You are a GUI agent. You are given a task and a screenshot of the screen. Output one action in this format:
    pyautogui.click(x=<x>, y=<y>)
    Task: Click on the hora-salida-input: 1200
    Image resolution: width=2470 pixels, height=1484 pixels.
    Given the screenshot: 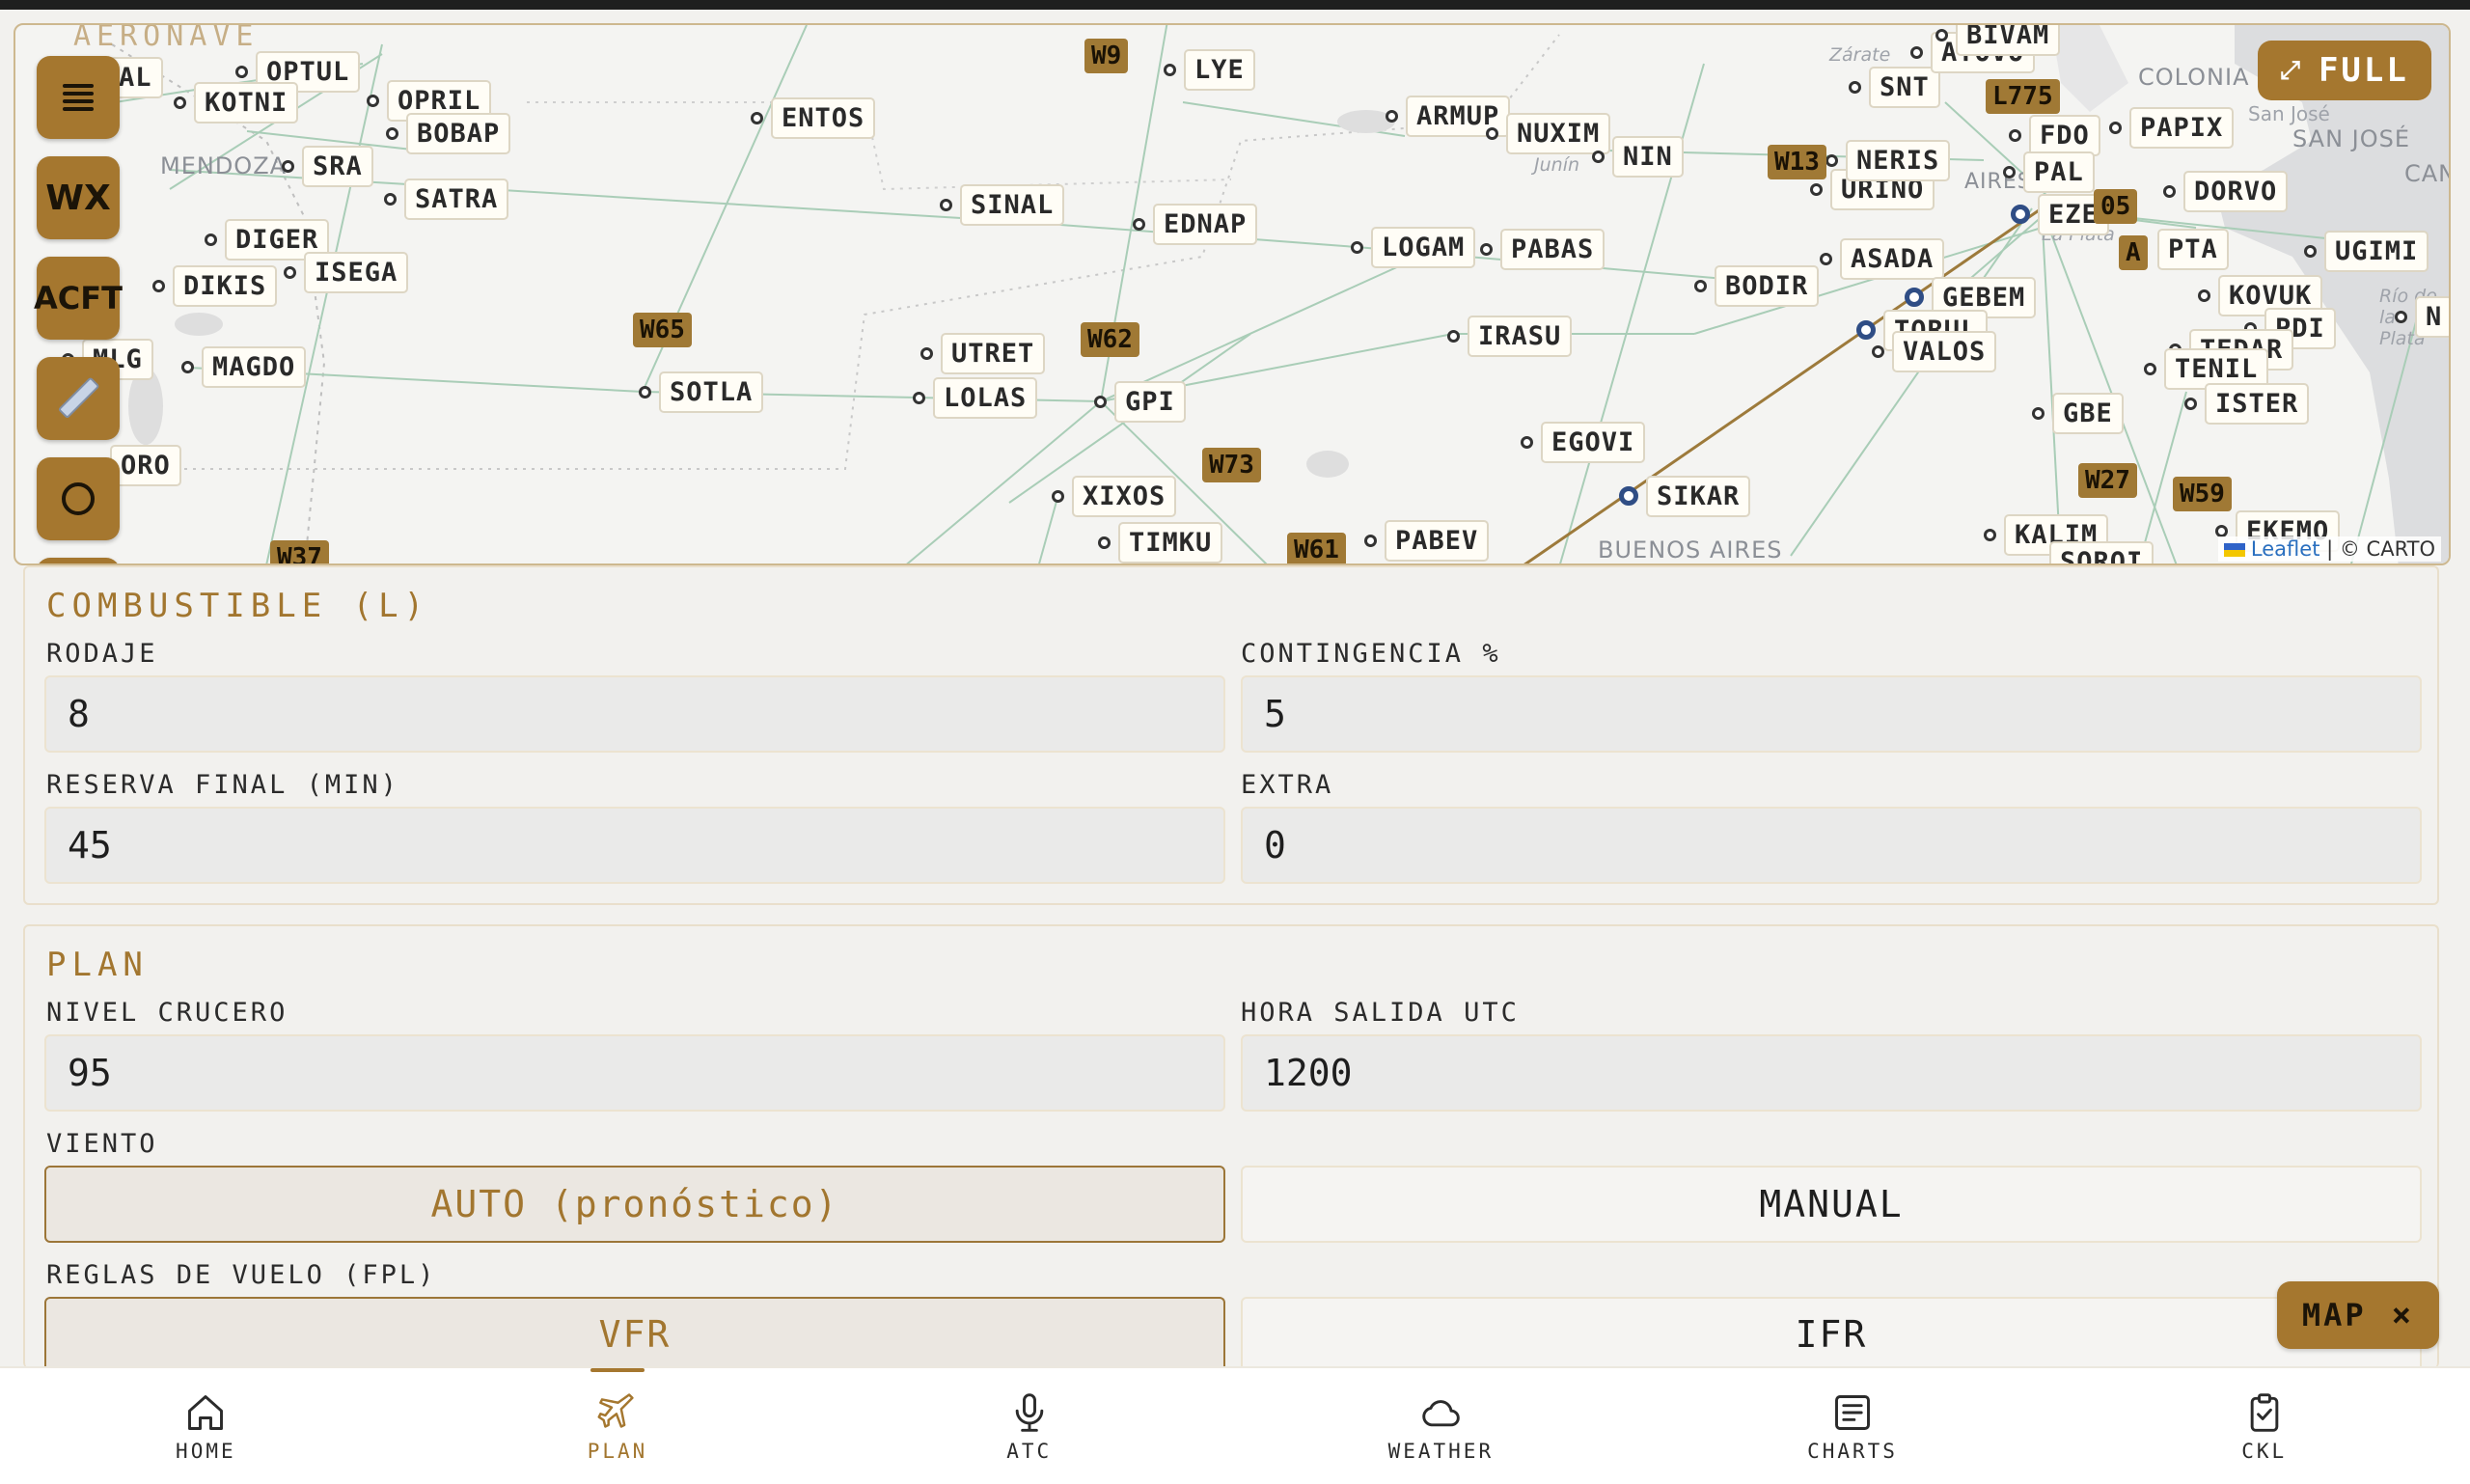 What is the action you would take?
    pyautogui.click(x=1831, y=1073)
    